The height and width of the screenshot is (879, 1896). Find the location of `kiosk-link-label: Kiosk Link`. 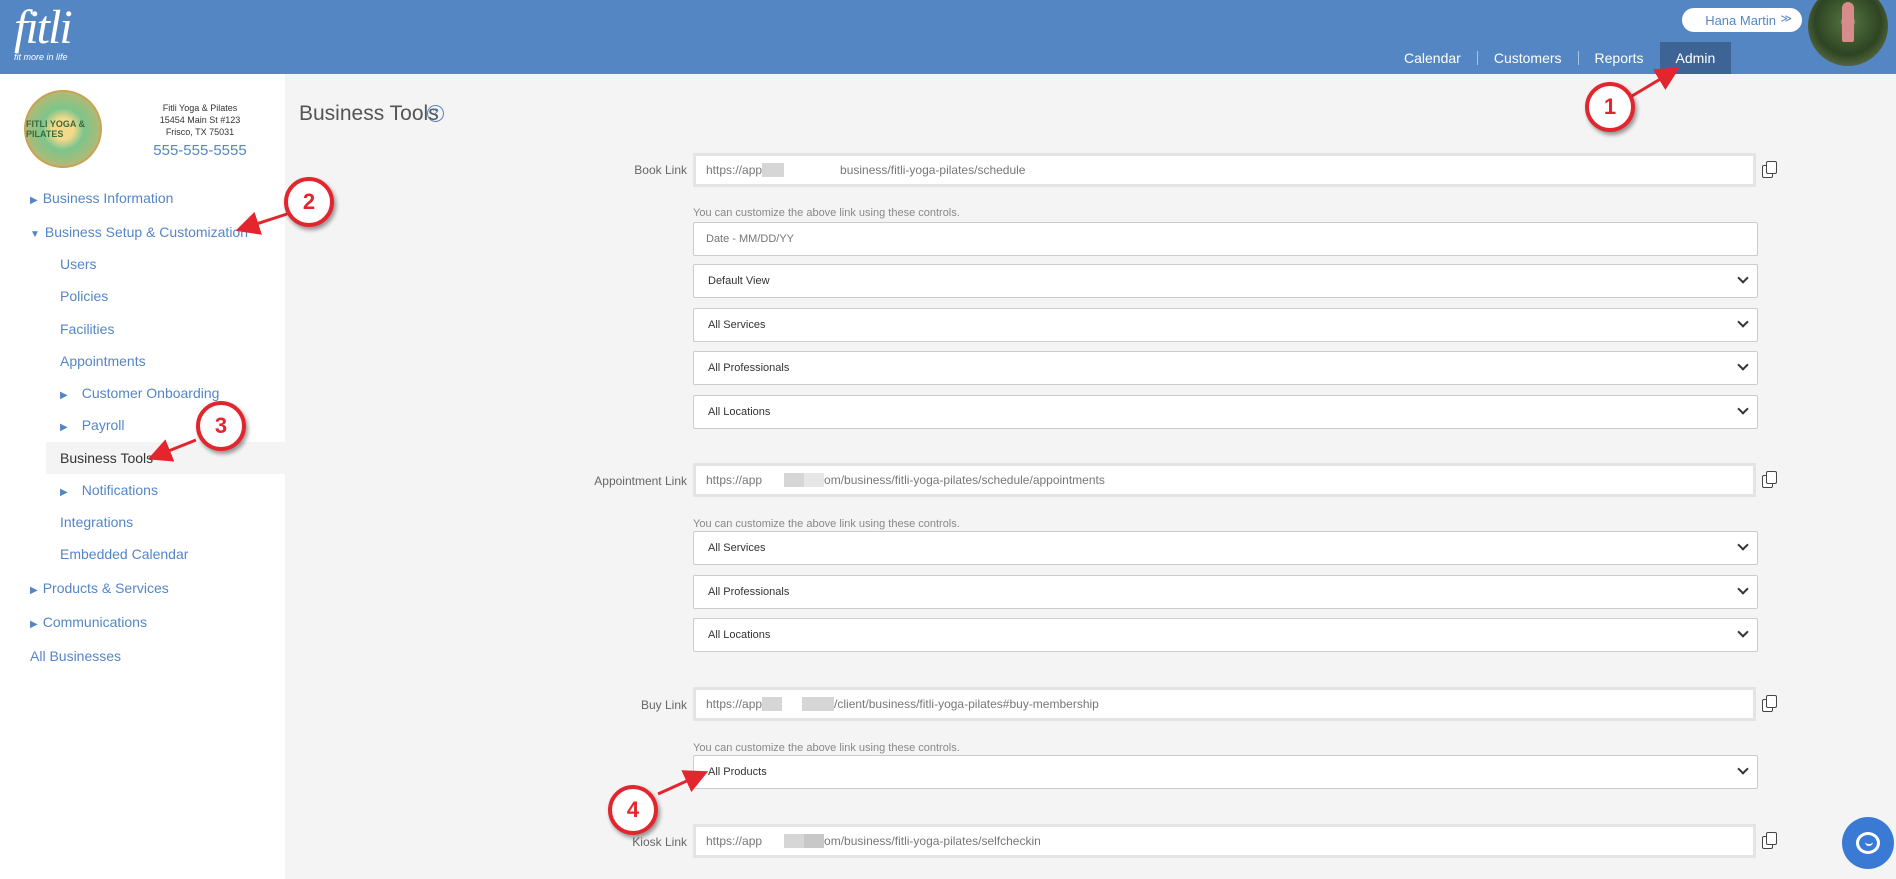

kiosk-link-label: Kiosk Link is located at coordinates (659, 842).